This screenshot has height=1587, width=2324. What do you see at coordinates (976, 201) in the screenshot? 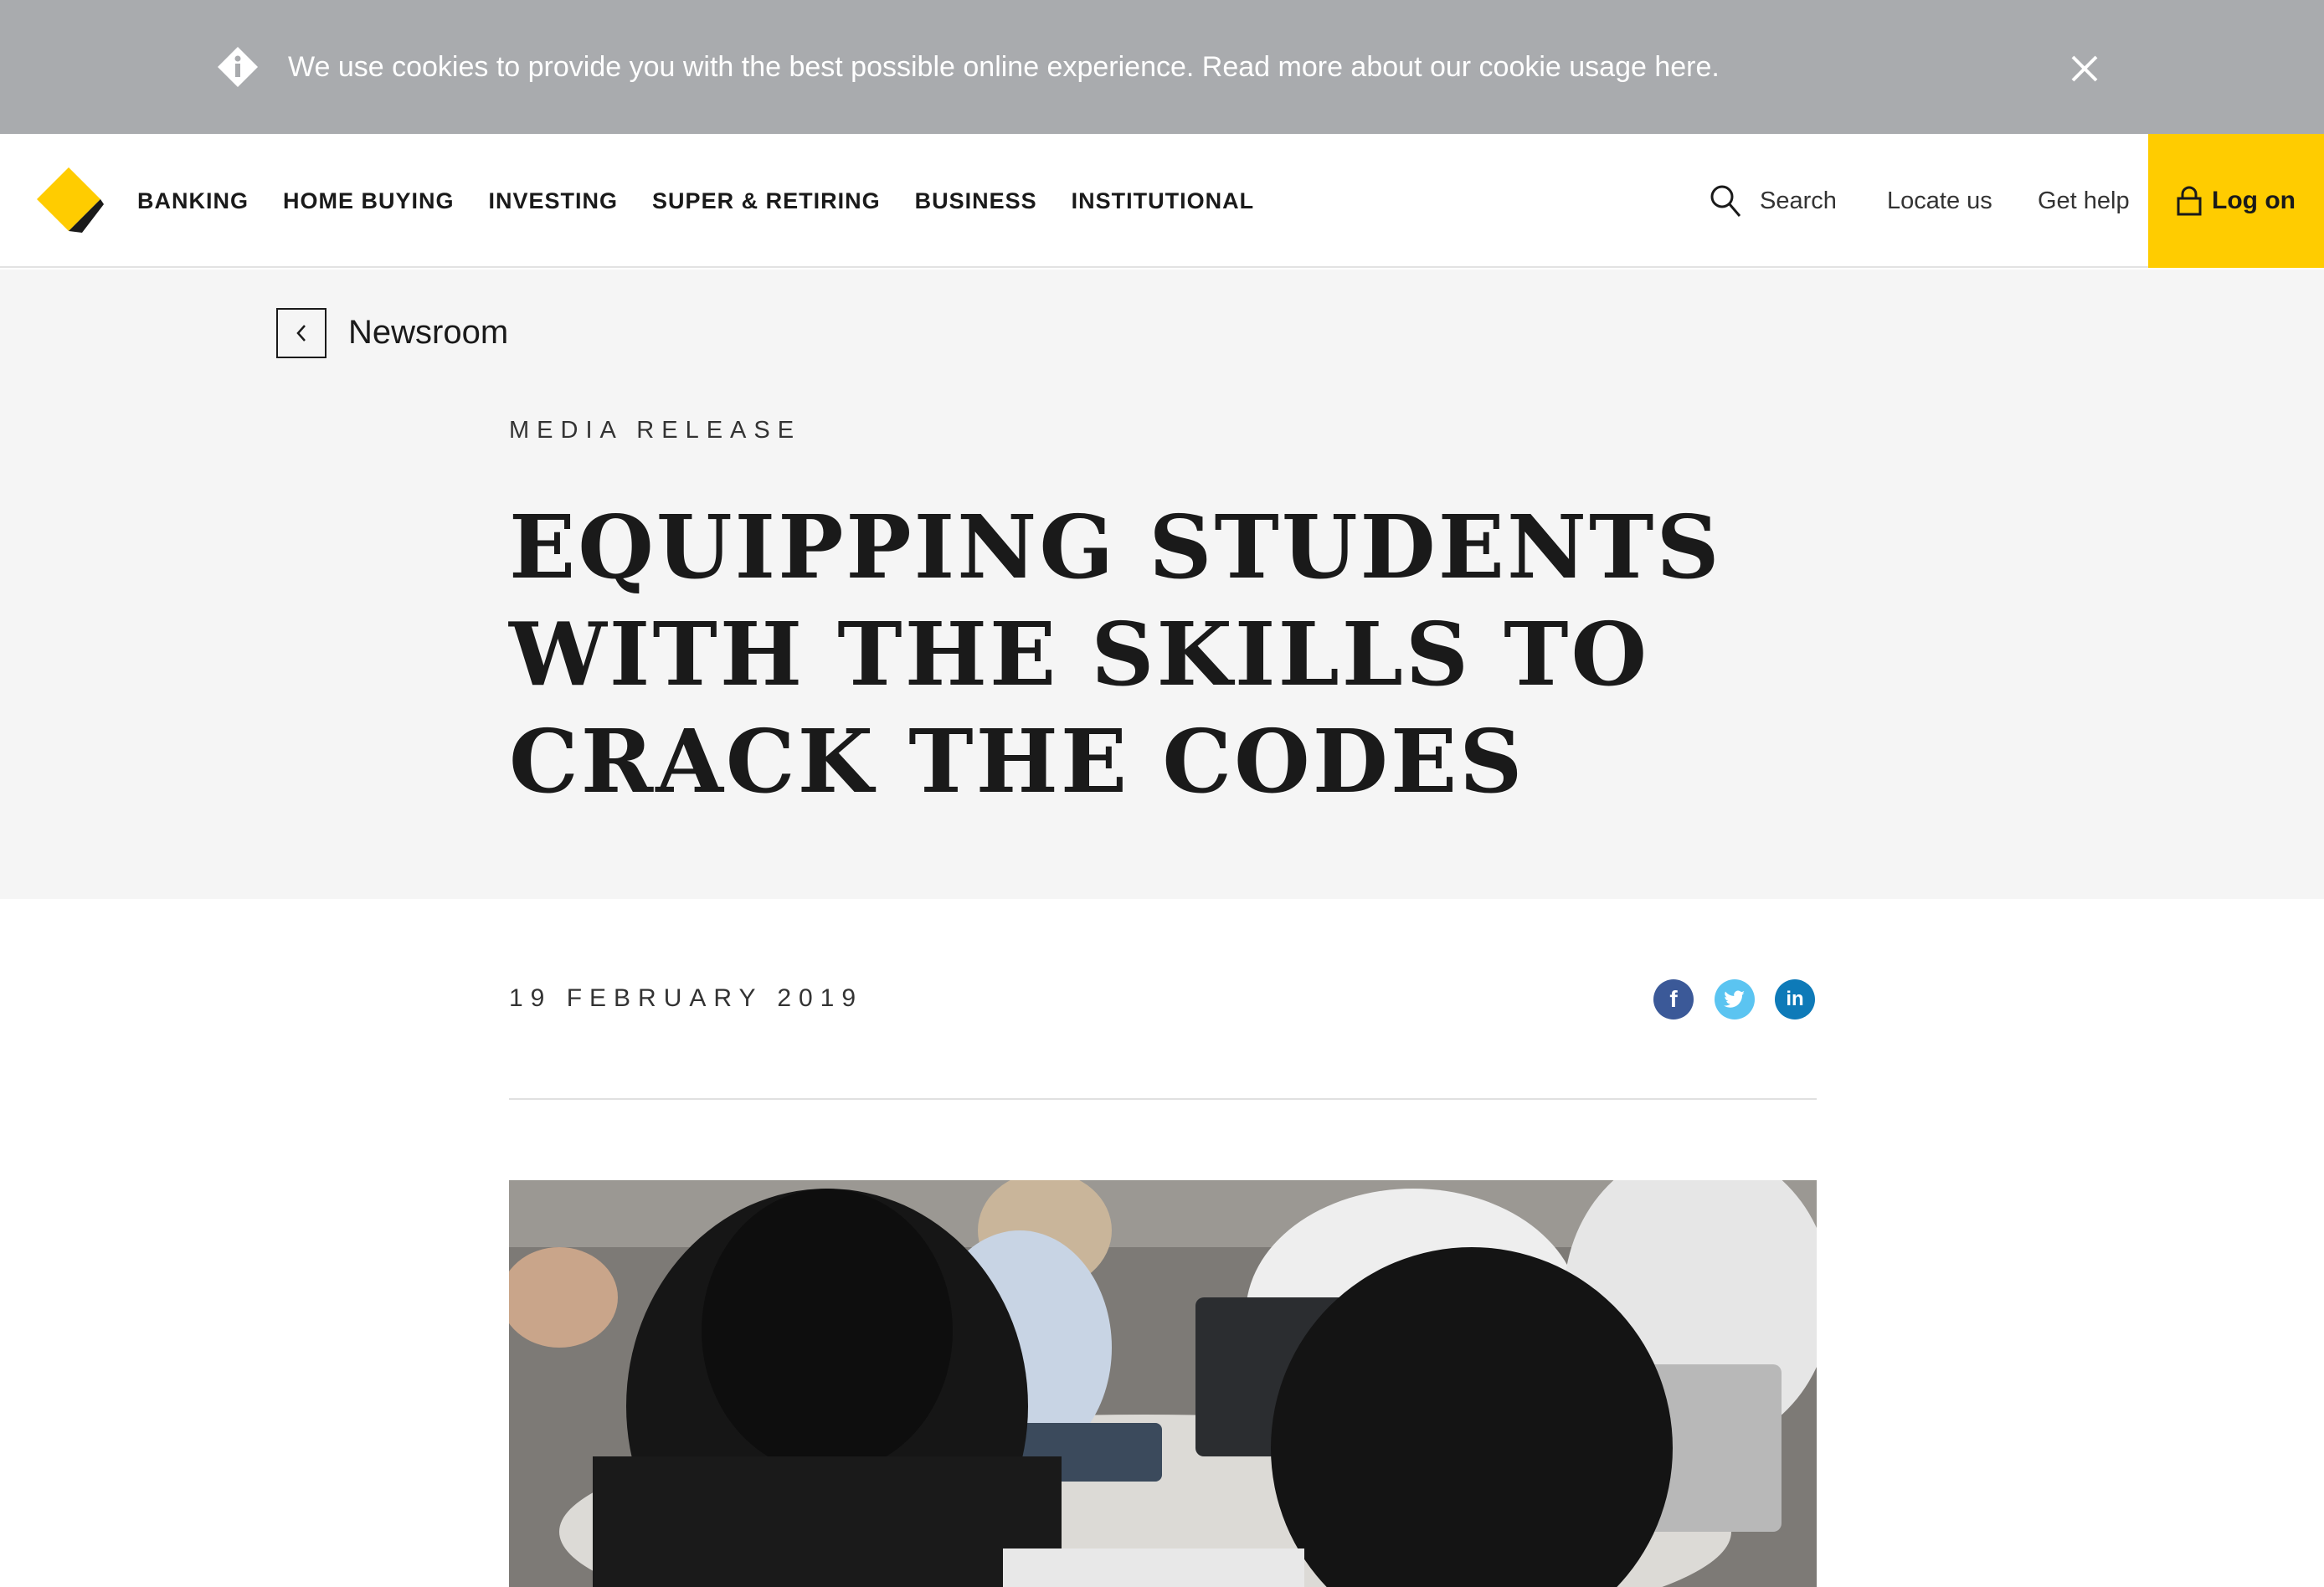
I see `nav-business: BUSINESS` at bounding box center [976, 201].